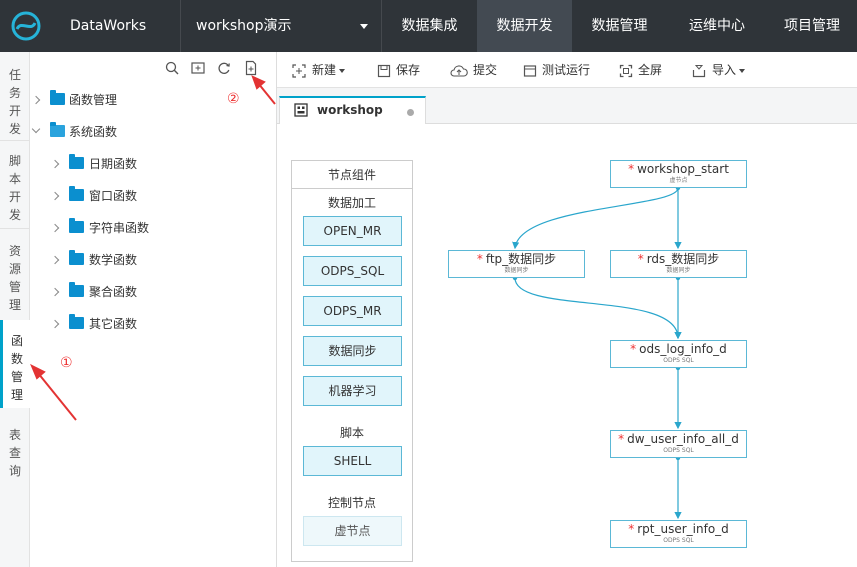 The width and height of the screenshot is (857, 567). I want to click on import-button: 导入, so click(719, 70).